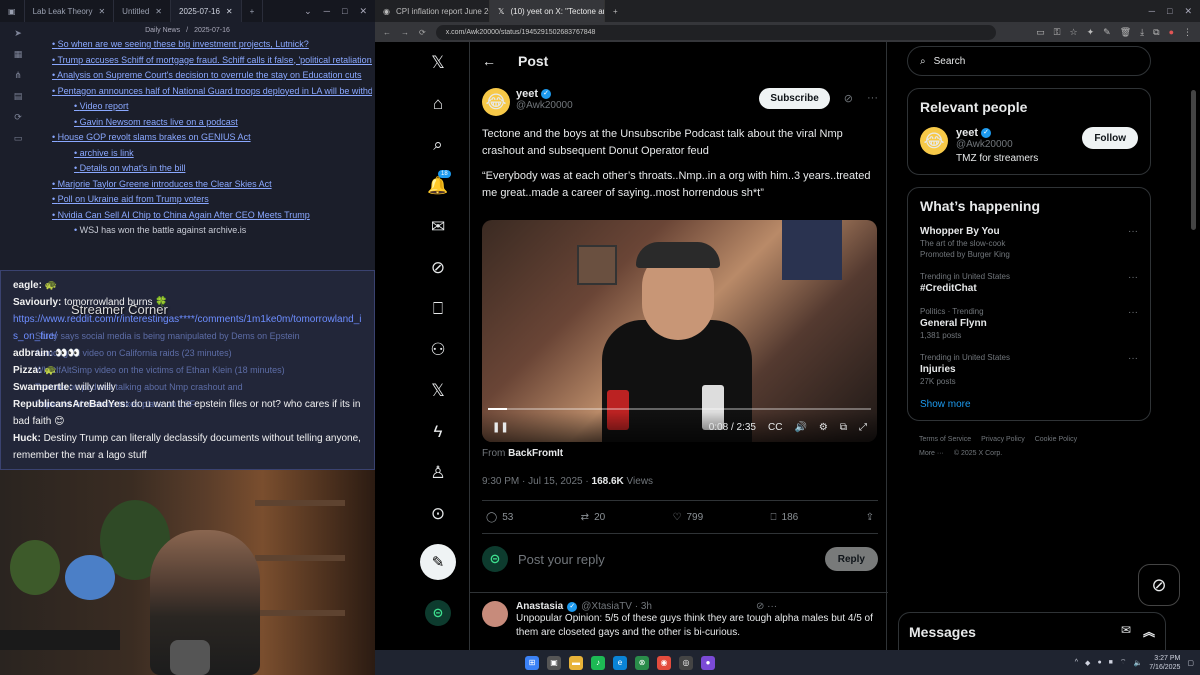 This screenshot has width=1200, height=675. I want to click on edge-icon: e, so click(620, 662).